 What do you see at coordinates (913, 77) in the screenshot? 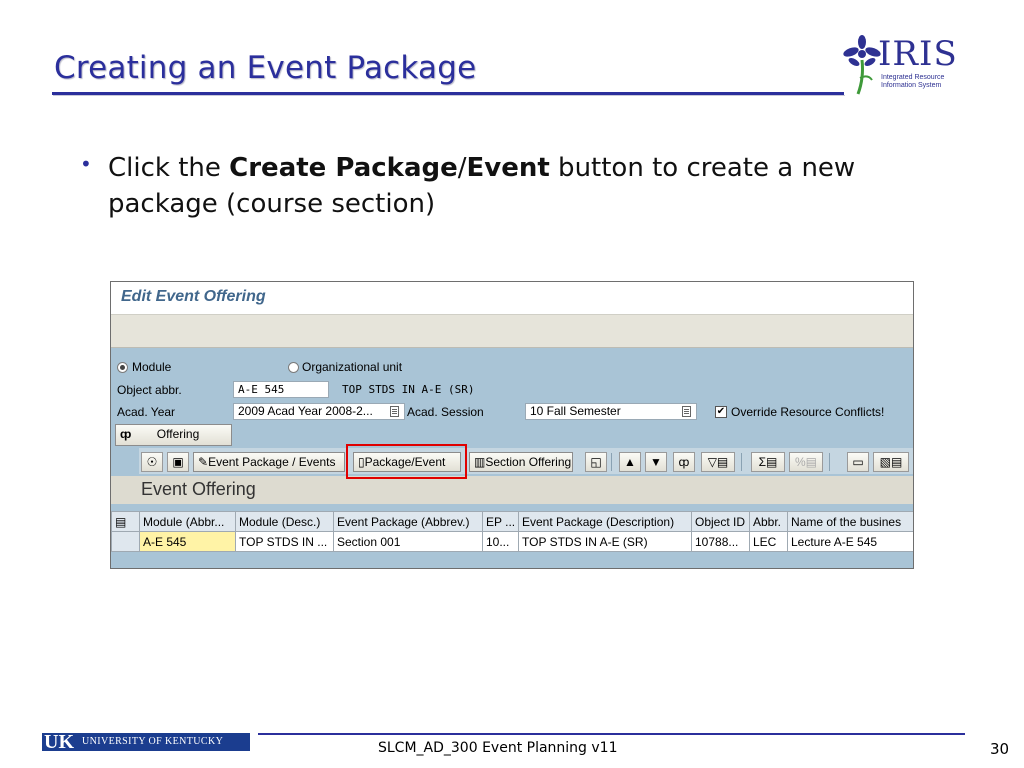
I see `iris-logo-sub1: Integrated Resource` at bounding box center [913, 77].